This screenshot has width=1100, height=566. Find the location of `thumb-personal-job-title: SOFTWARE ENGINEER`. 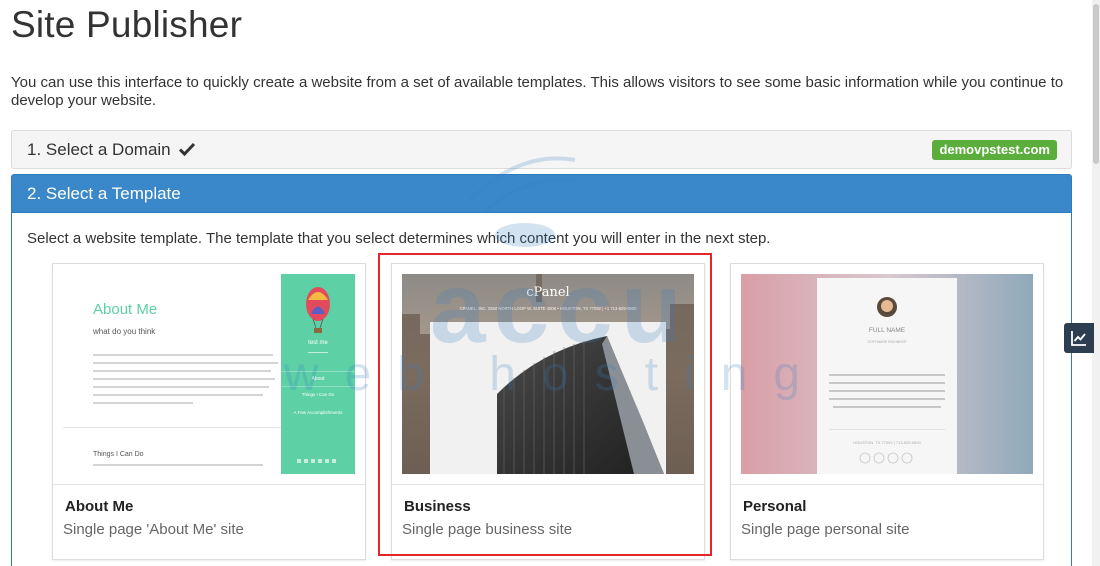

thumb-personal-job-title: SOFTWARE ENGINEER is located at coordinates (887, 342).